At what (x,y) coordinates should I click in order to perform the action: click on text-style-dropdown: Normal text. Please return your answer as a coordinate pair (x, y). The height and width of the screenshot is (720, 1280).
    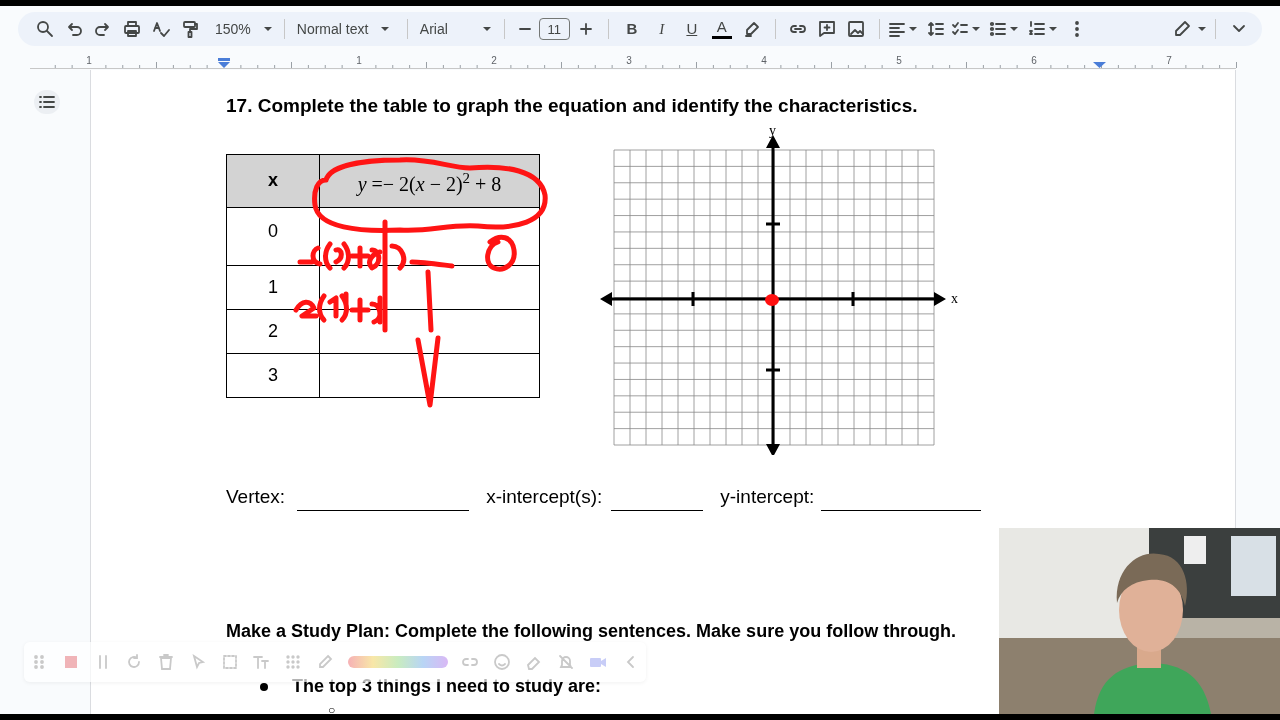
    Looking at the image, I should click on (345, 29).